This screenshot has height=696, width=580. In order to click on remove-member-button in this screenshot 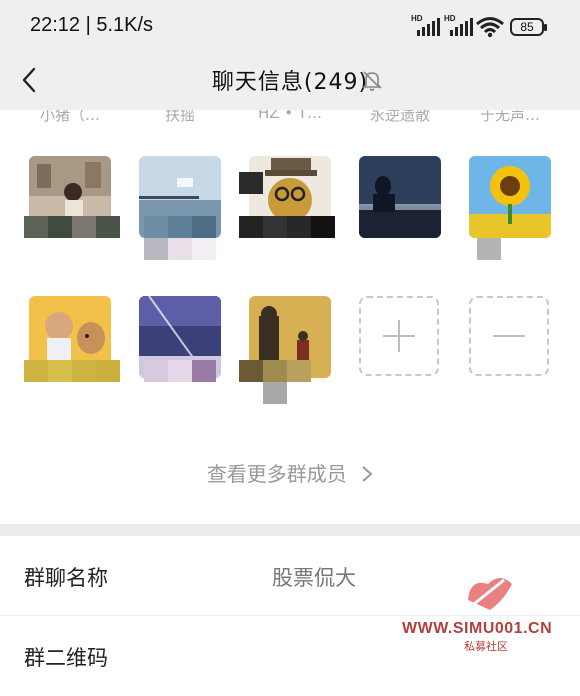, I will do `click(509, 336)`.